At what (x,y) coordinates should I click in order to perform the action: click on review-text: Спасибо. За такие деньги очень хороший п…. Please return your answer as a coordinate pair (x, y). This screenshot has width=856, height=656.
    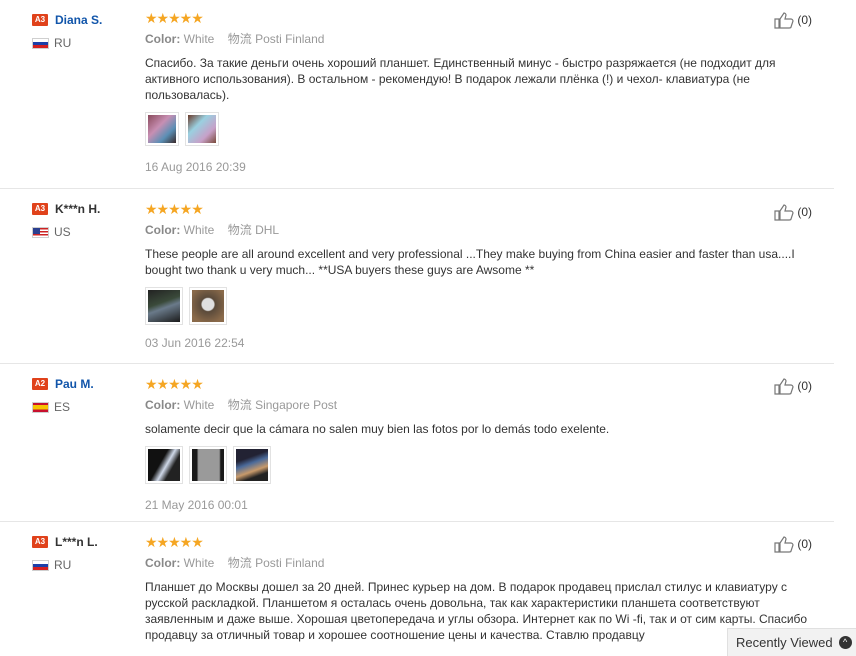
    Looking at the image, I should click on (460, 79).